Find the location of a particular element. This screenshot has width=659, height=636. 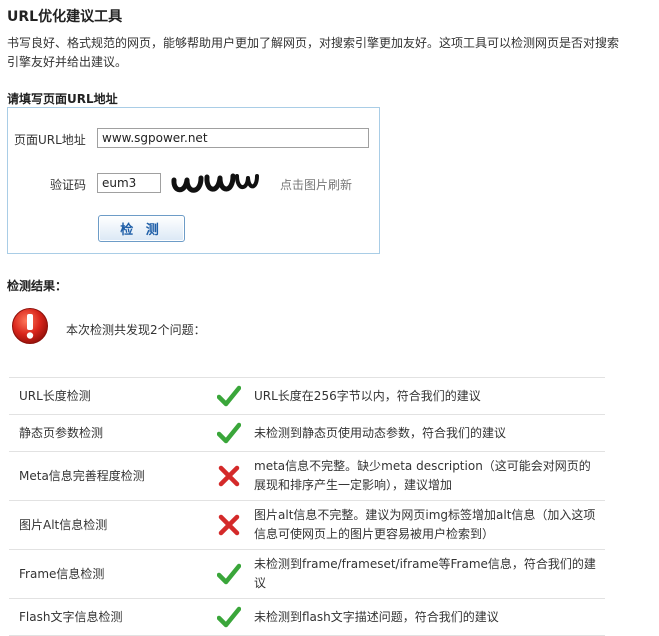

table-row: URL长度检测 URL长度在256字节以内，符合我们的建议 is located at coordinates (307, 396).